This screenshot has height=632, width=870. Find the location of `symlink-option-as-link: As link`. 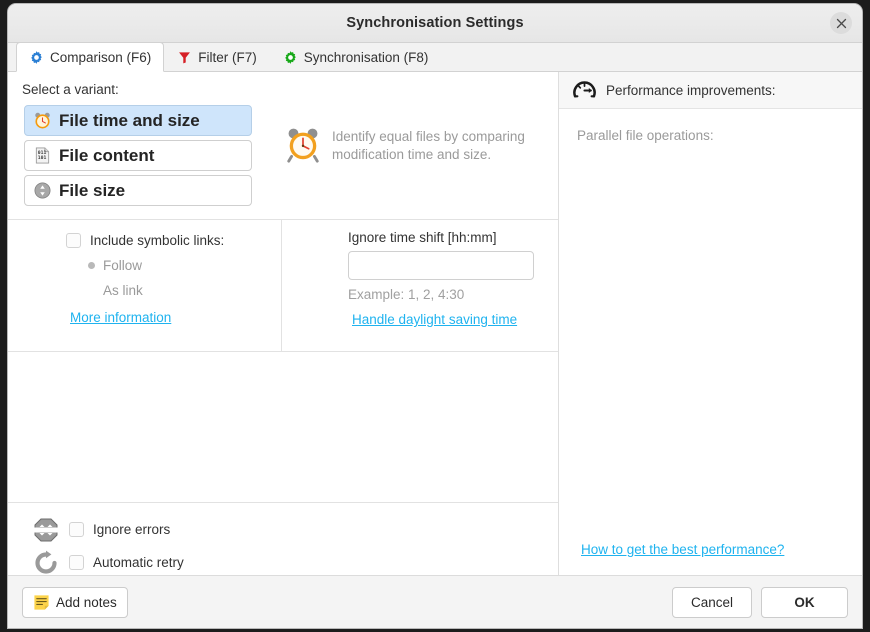

symlink-option-as-link: As link is located at coordinates (183, 290).